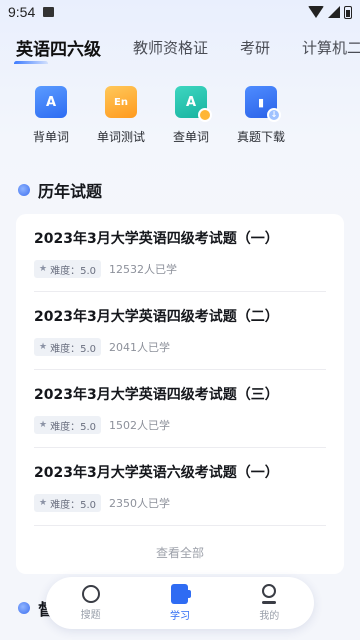 The width and height of the screenshot is (360, 640). What do you see at coordinates (139, 503) in the screenshot?
I see `learner-count: 2350人已学` at bounding box center [139, 503].